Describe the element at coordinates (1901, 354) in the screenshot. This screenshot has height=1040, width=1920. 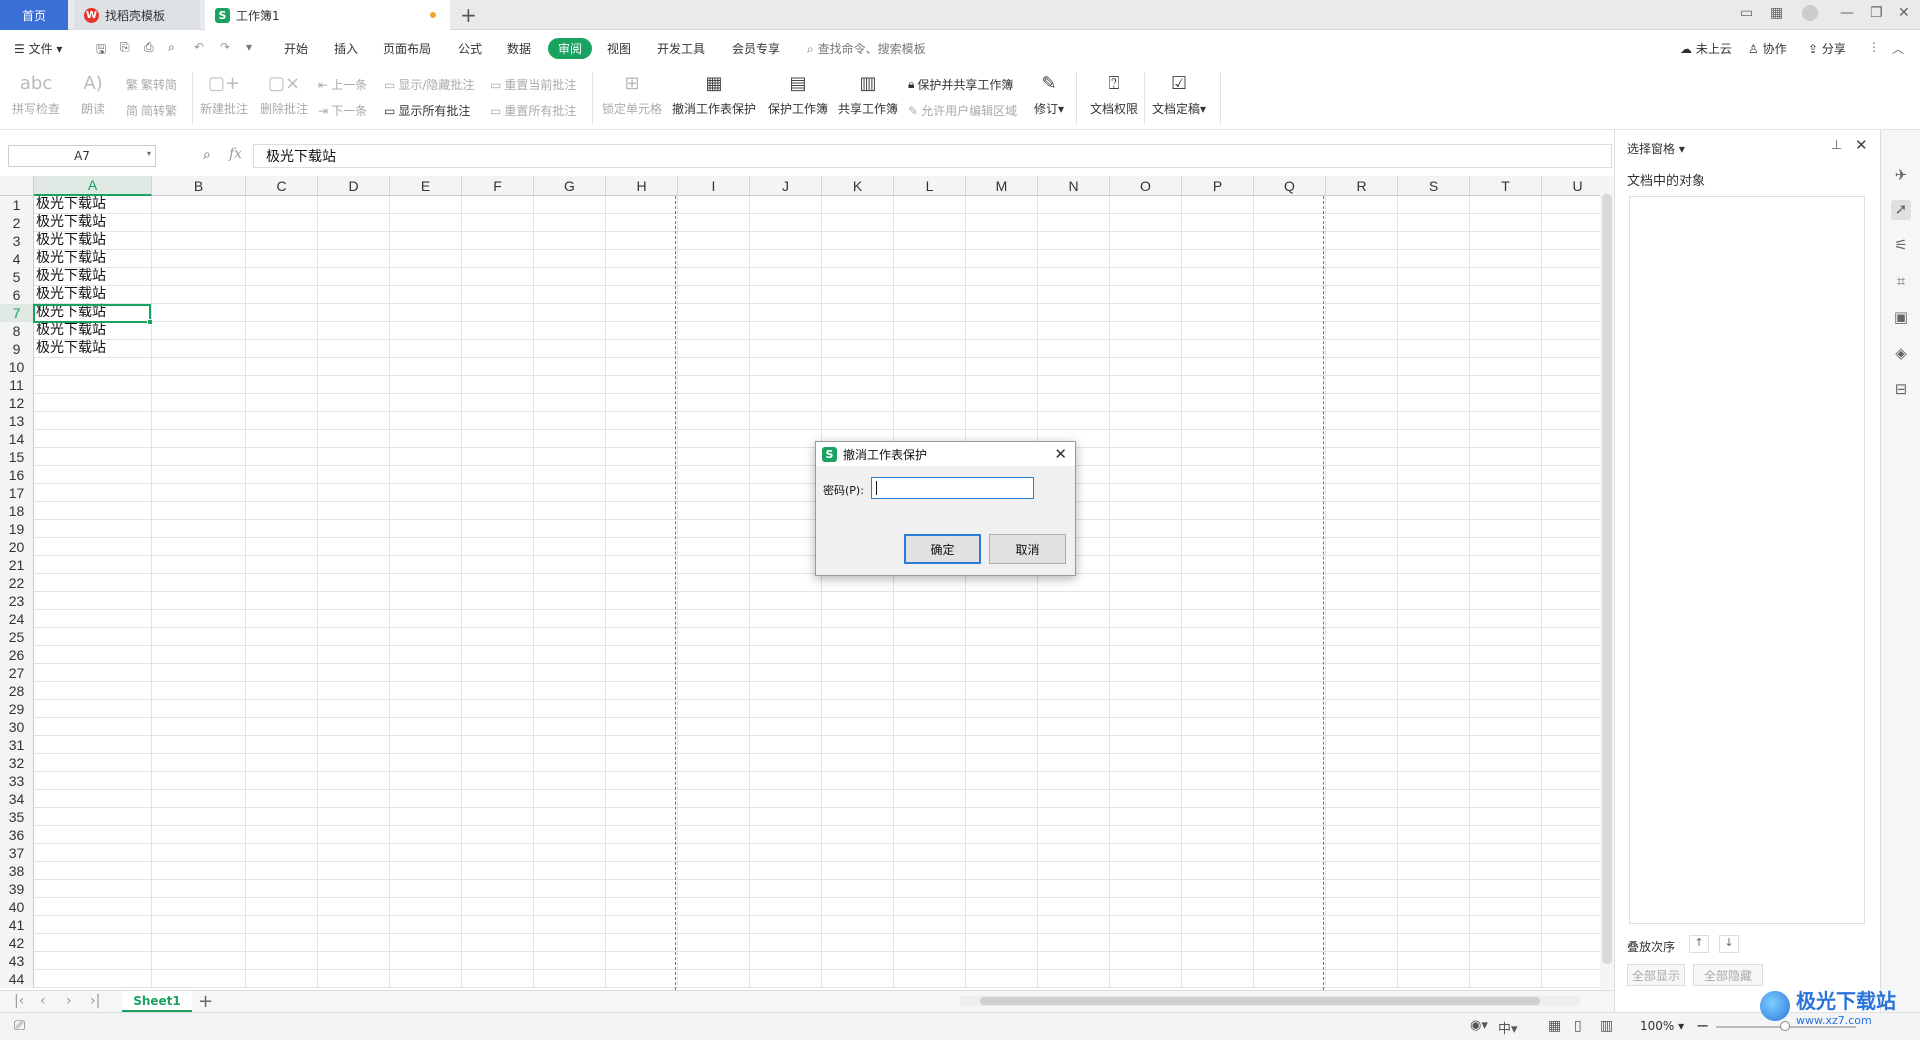
I see `location-icon: ◈` at that location.